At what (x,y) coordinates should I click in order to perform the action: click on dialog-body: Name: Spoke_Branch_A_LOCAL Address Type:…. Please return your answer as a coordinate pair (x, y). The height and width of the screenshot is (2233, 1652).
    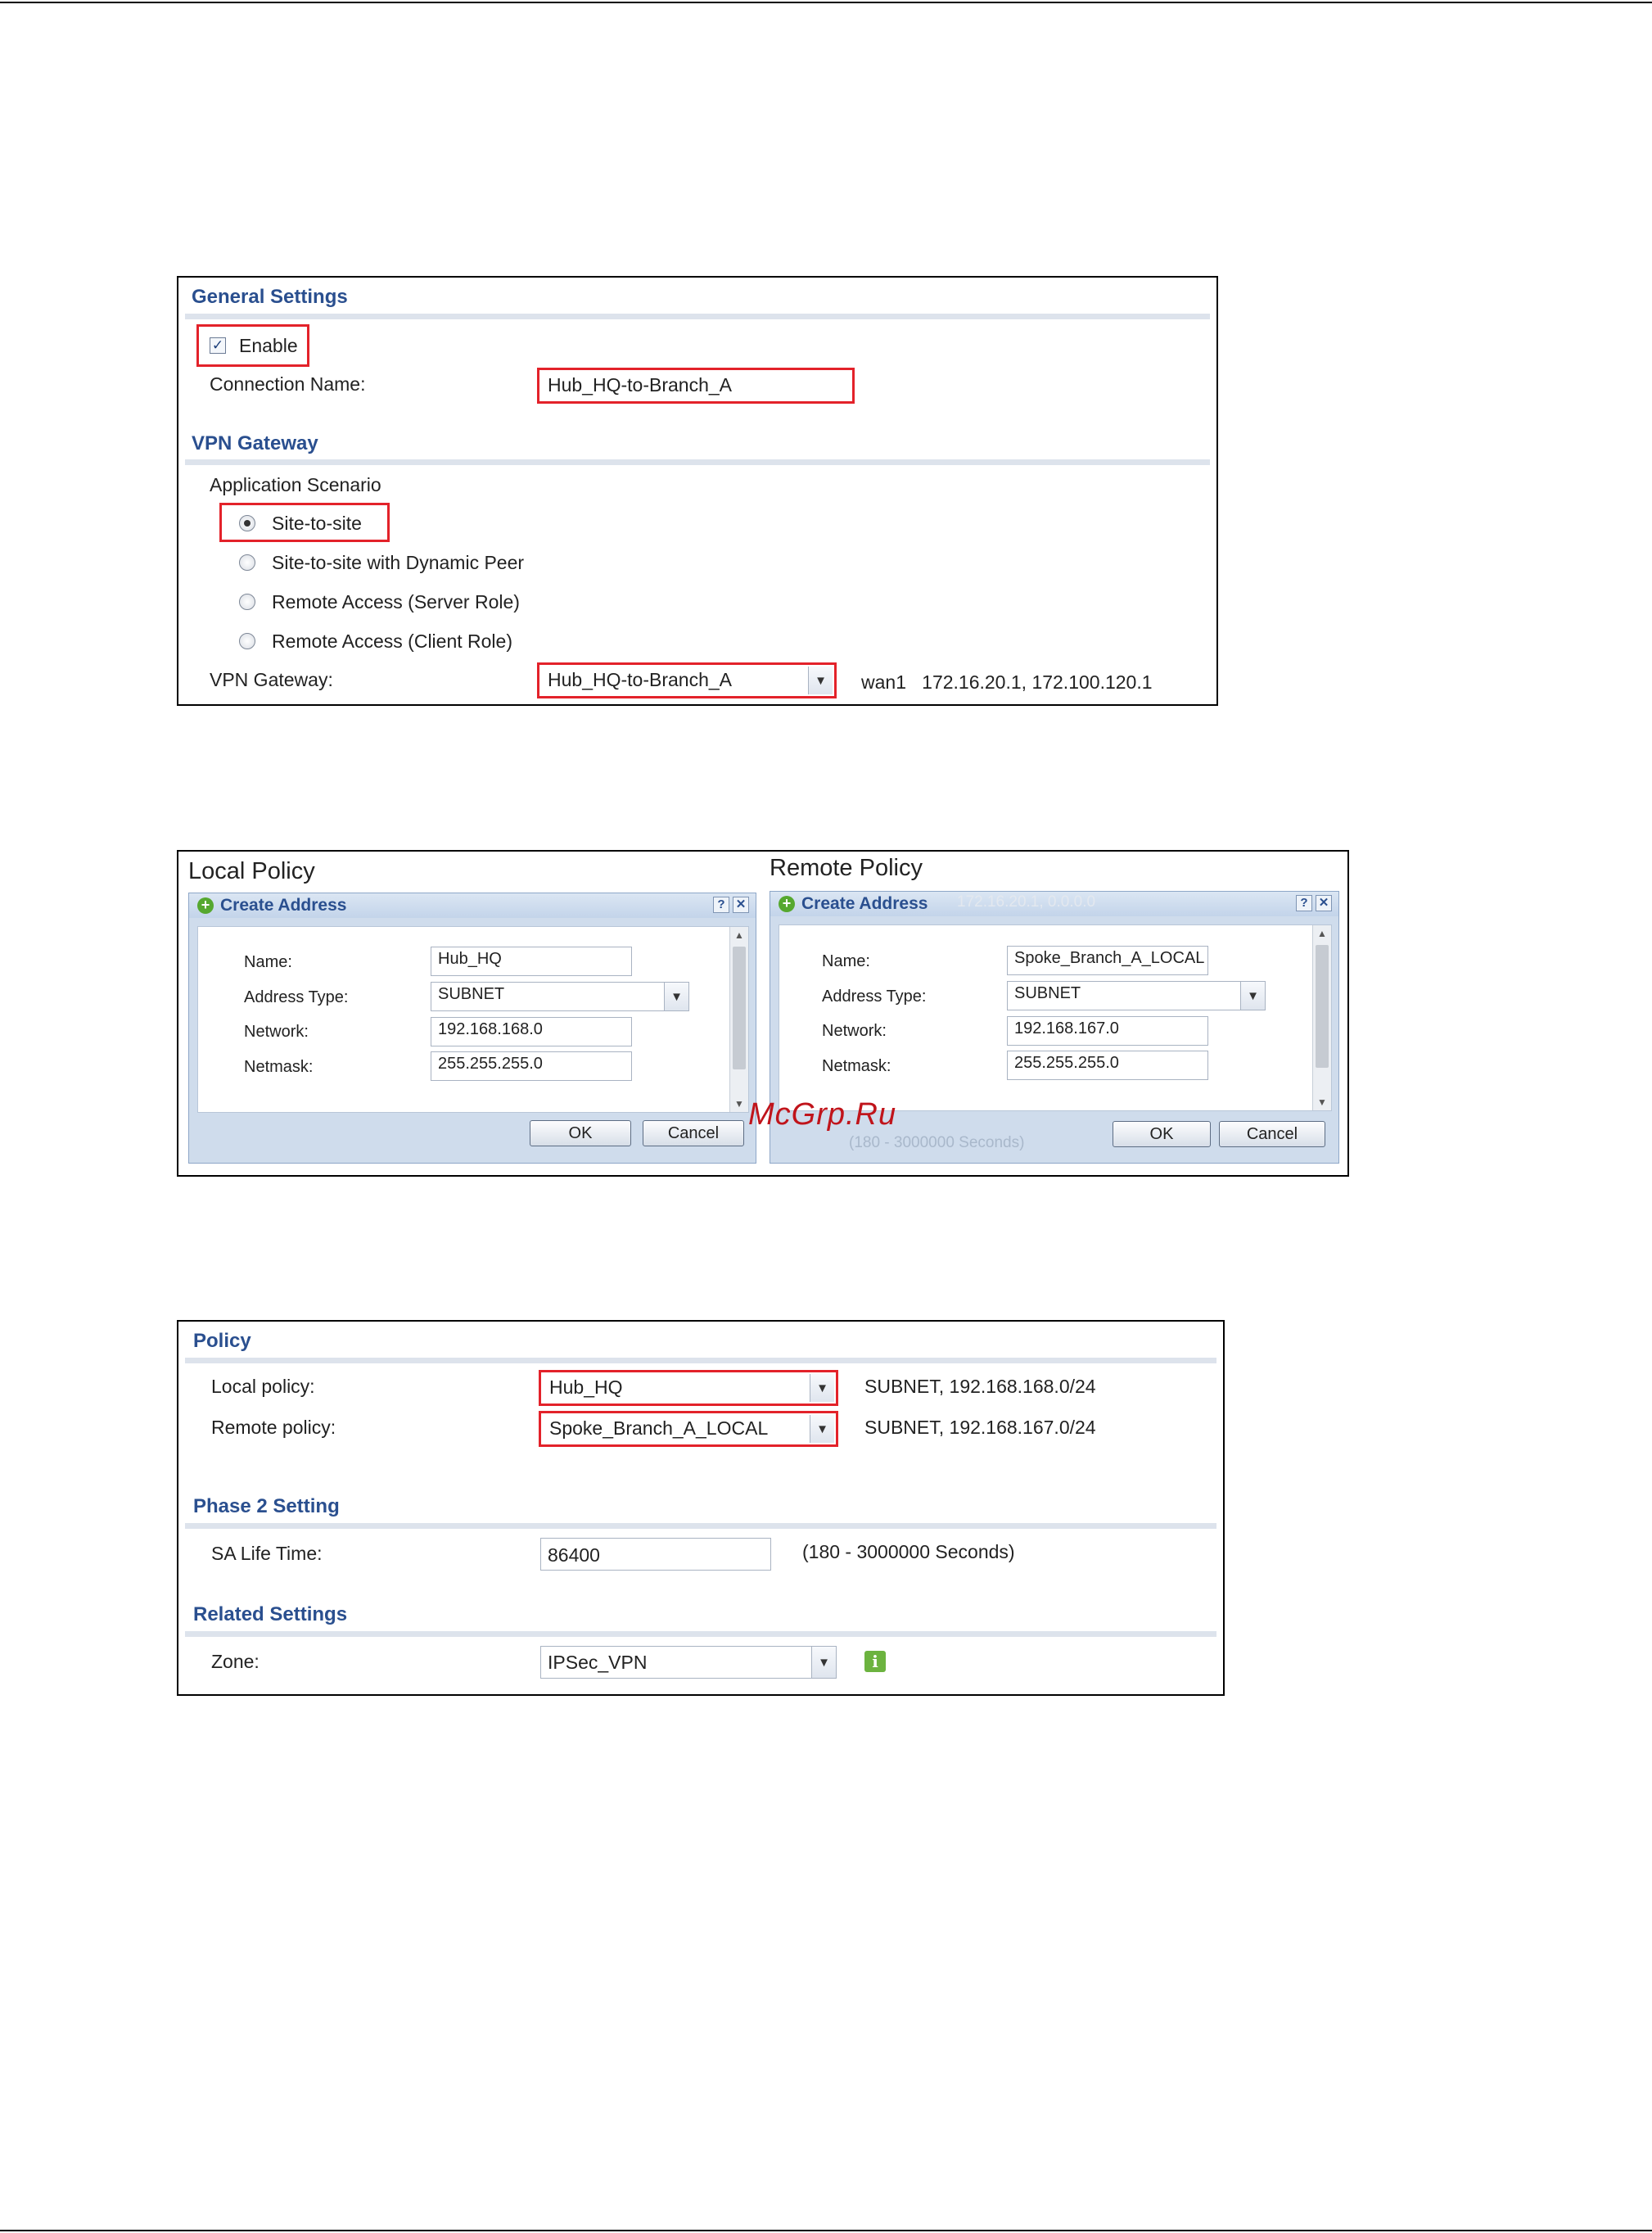
    Looking at the image, I should click on (1055, 1018).